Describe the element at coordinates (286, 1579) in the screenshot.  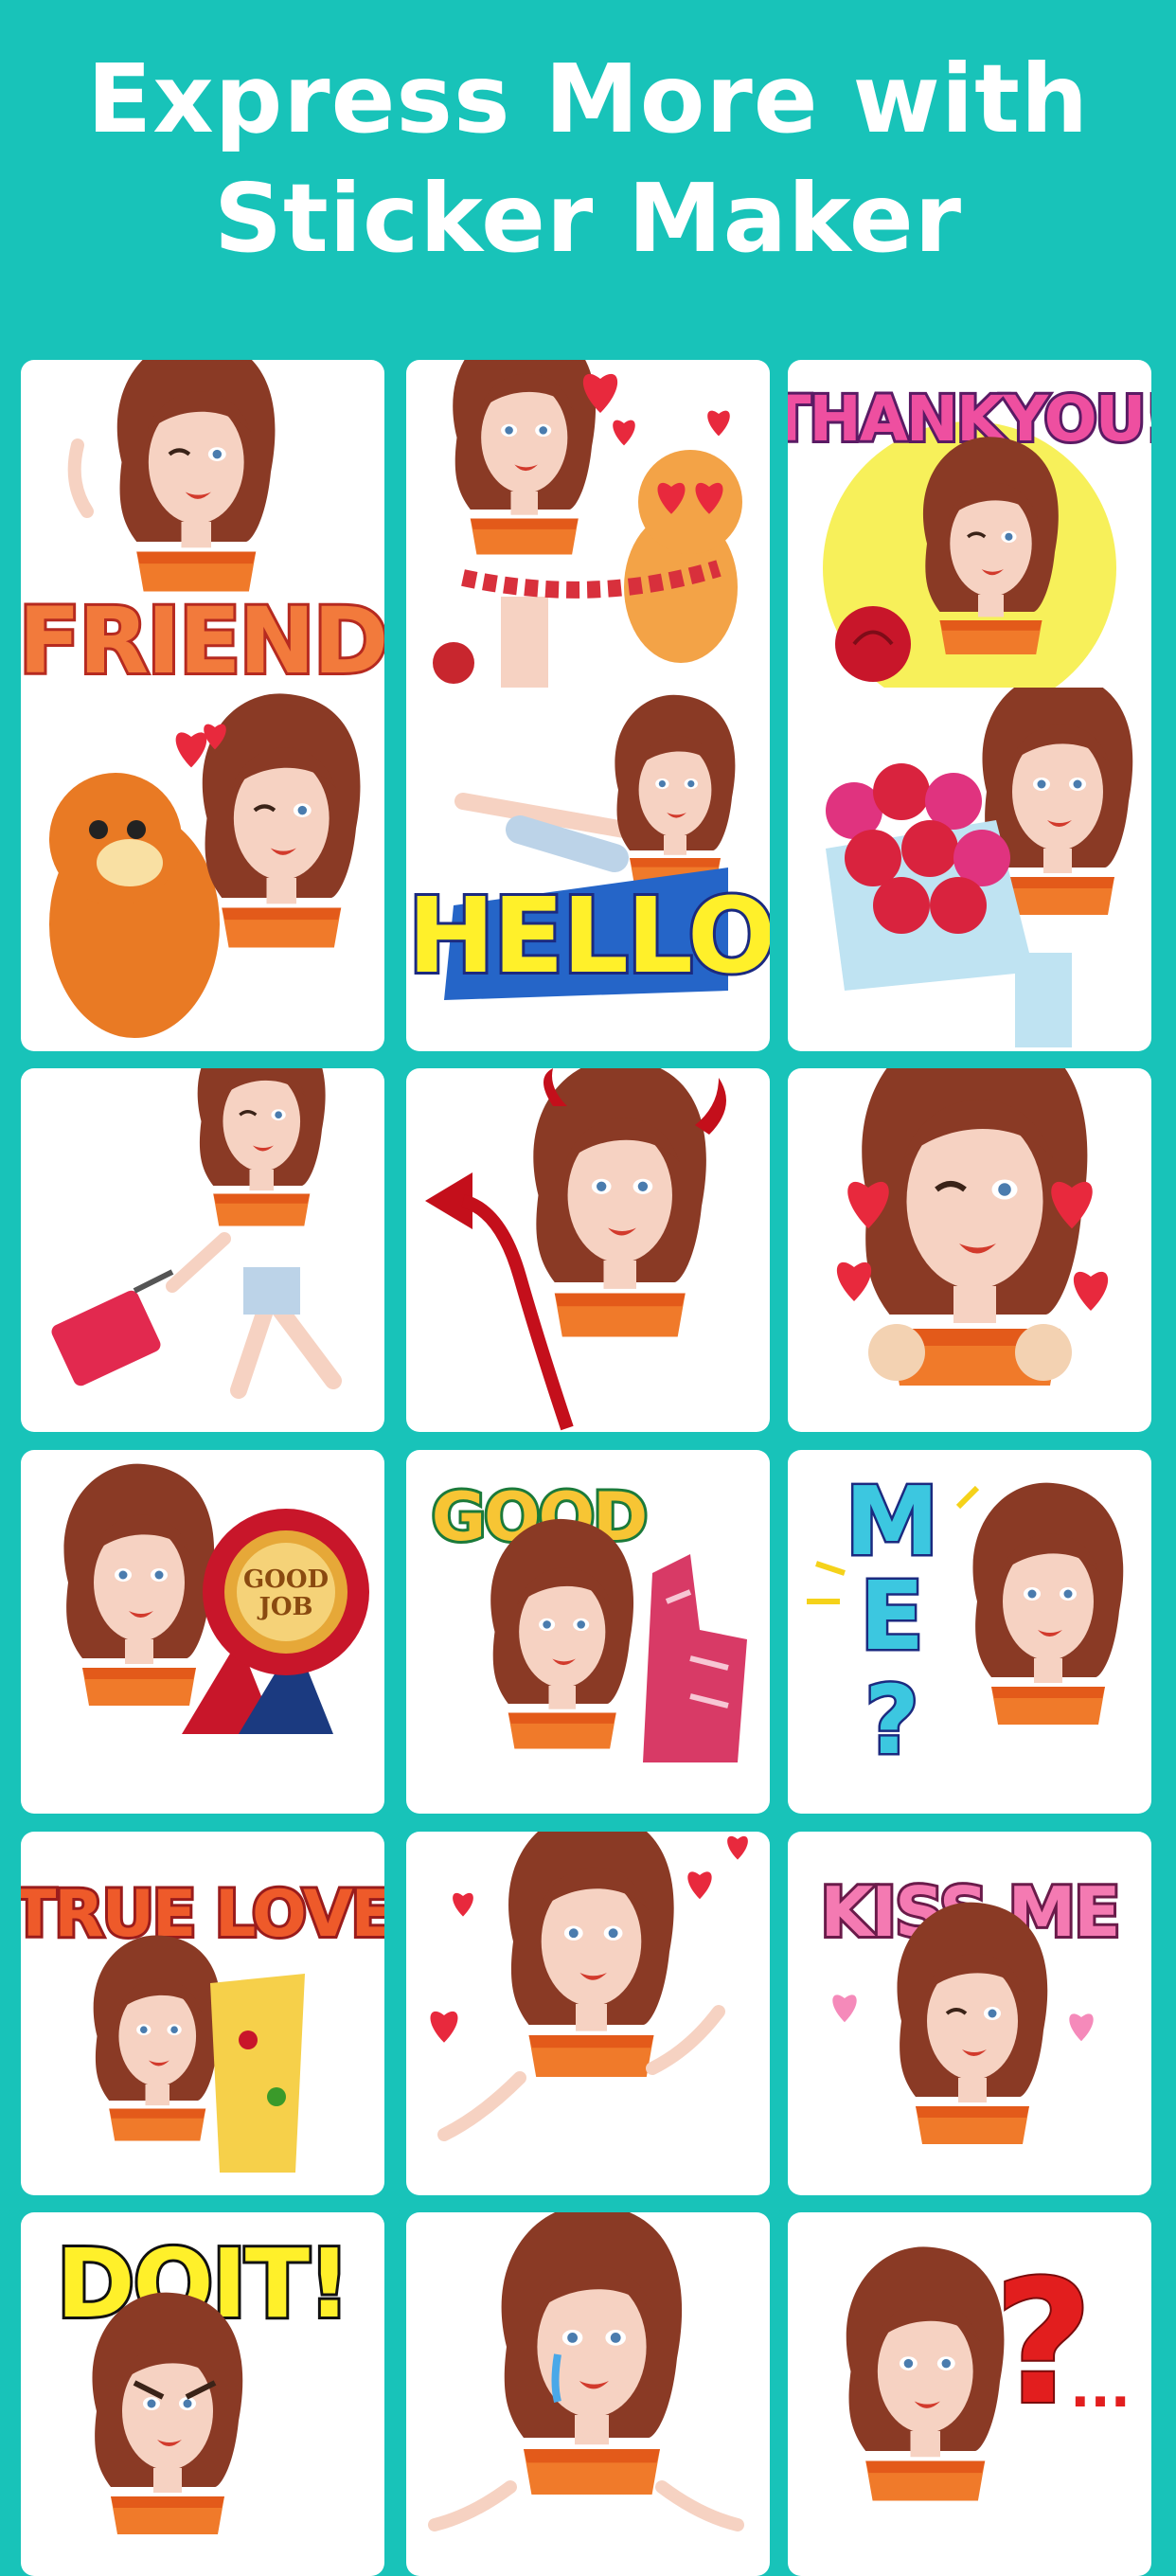
I see `svg-text: GOOD` at that location.